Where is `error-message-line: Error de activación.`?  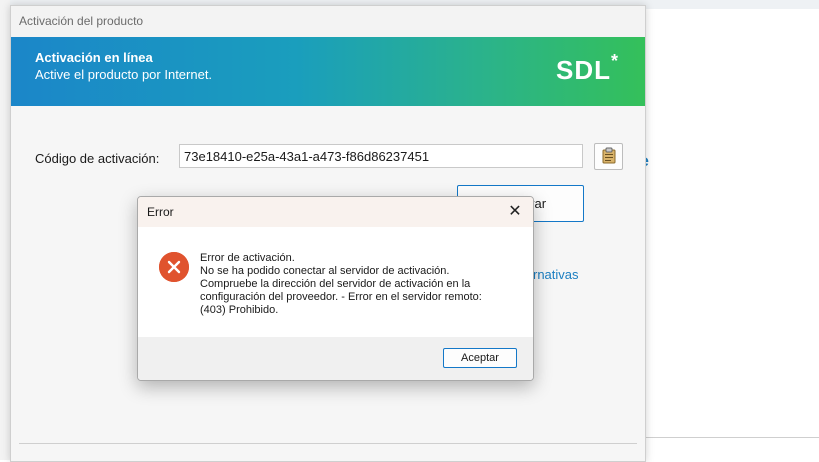
error-message-line: Error de activación. is located at coordinates (247, 258).